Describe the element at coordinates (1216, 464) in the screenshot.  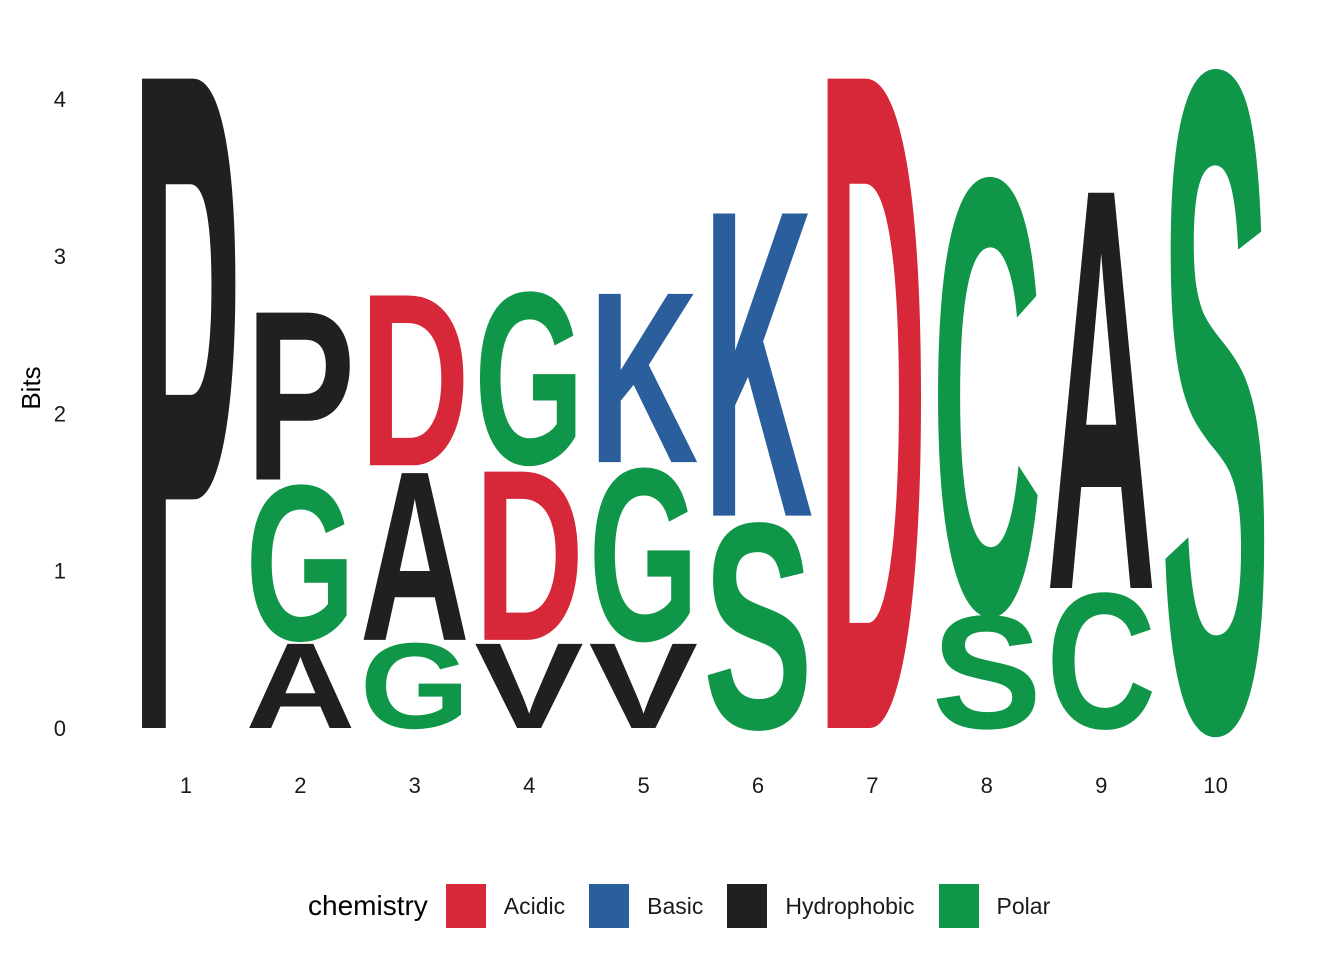
I see `logo-letter-s: S` at that location.